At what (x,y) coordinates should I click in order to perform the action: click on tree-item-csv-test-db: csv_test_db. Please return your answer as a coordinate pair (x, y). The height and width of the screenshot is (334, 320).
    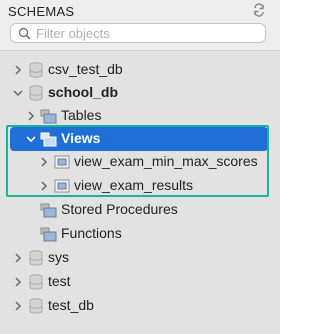
    Looking at the image, I should click on (140, 70).